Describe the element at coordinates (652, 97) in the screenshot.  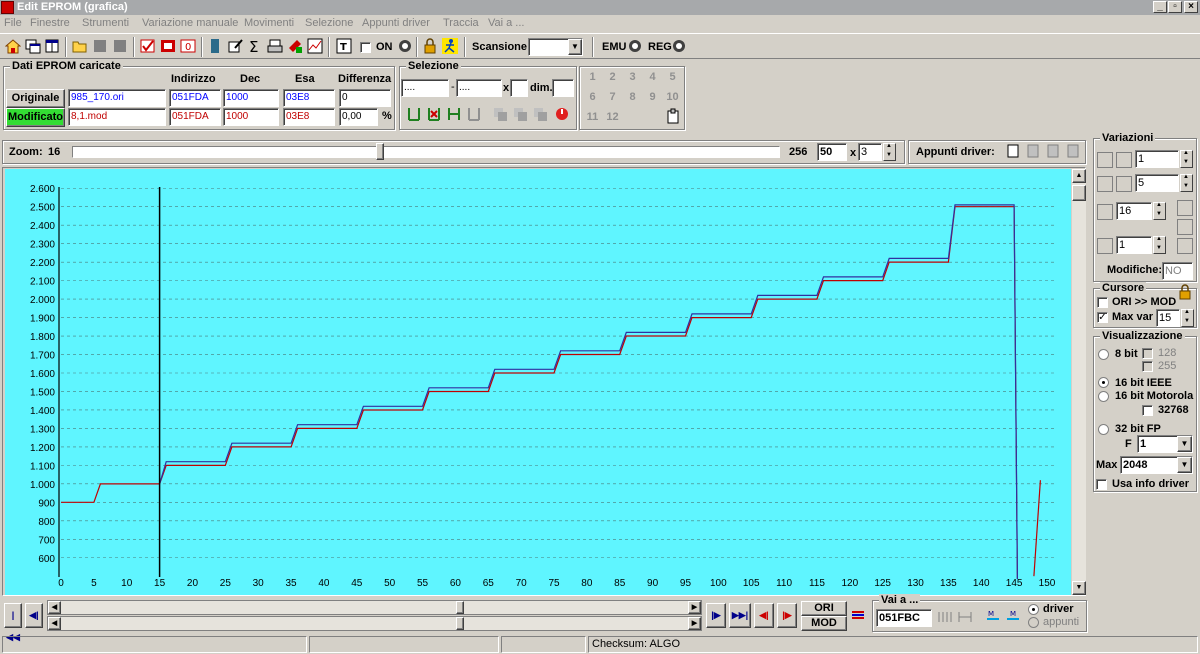
I see `numpad-9: 9` at that location.